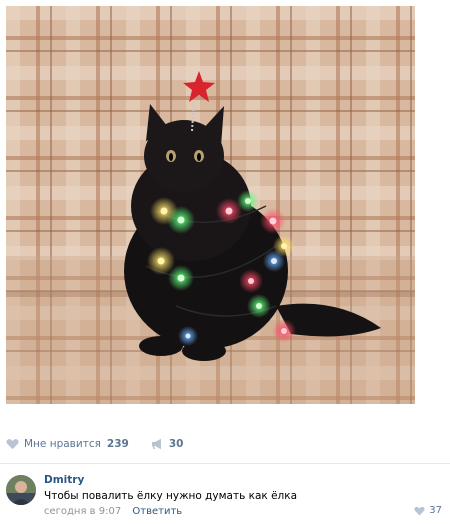 The image size is (450, 524). Describe the element at coordinates (157, 511) in the screenshot. I see `reply-link: Ответить` at that location.